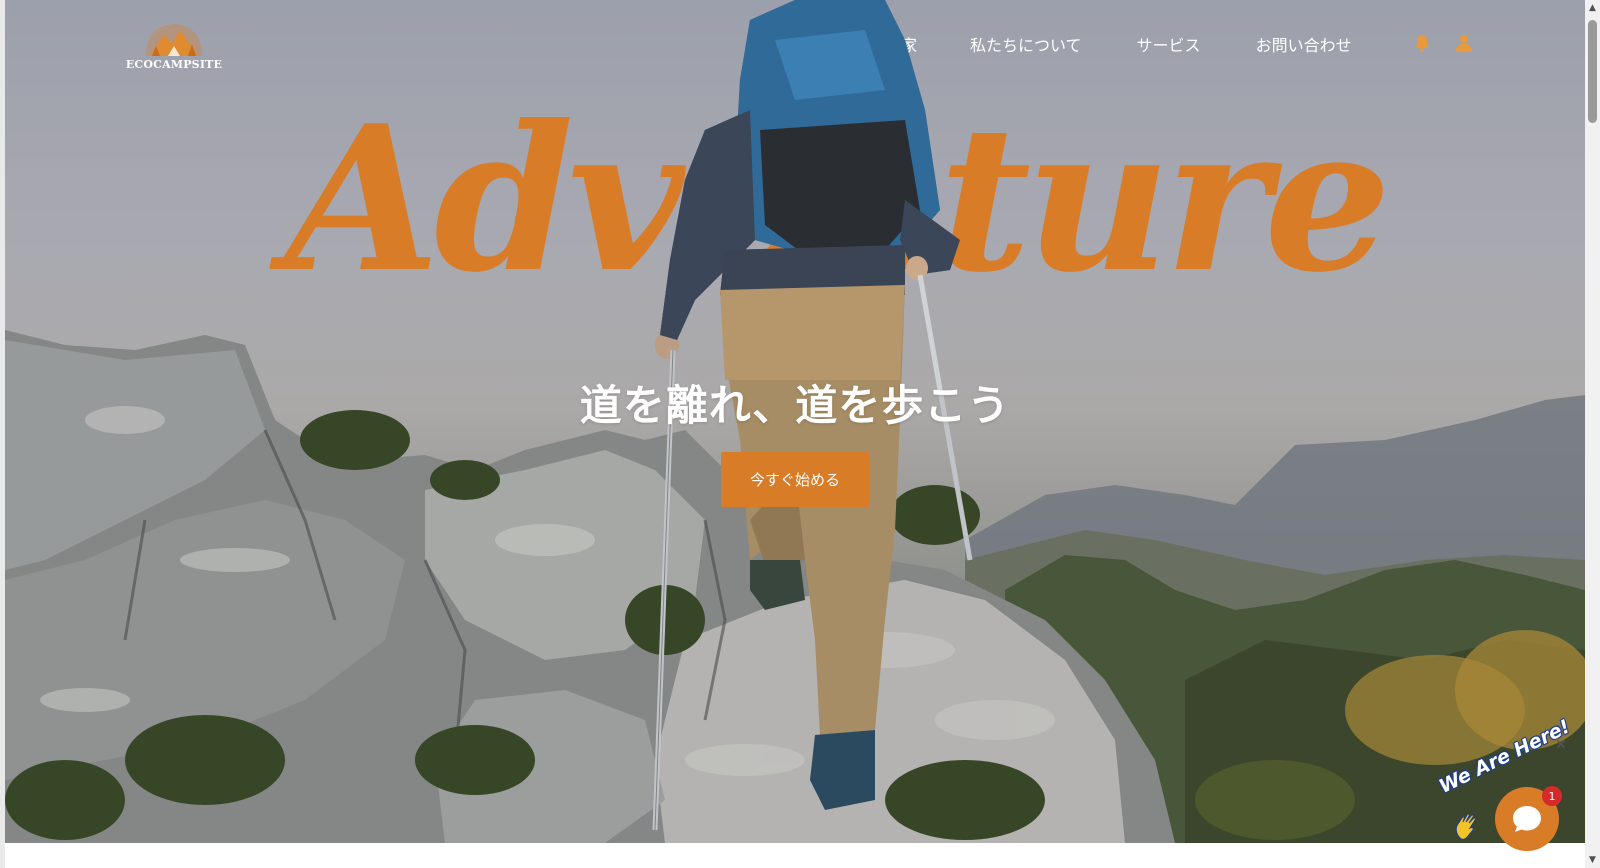 This screenshot has height=868, width=1600. I want to click on hero-headline: 道を離れ、道を歩こう, so click(795, 405).